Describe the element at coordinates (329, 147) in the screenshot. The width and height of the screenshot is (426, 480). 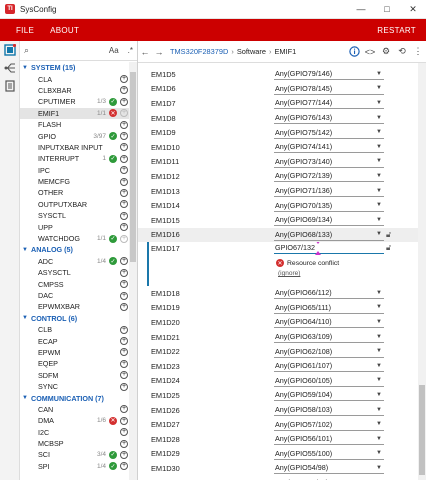
I see `pin-select: Any(GPIO74/141) ▼` at that location.